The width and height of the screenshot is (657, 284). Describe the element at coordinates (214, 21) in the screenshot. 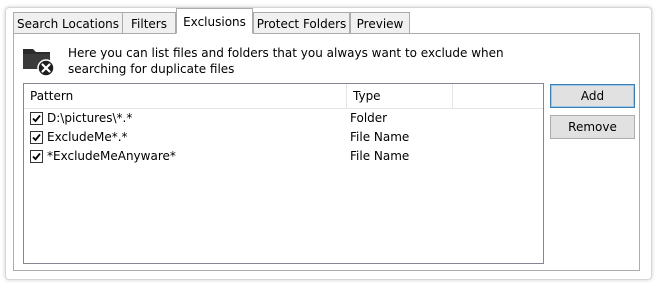

I see `tab-exclusions: Exclusions` at that location.